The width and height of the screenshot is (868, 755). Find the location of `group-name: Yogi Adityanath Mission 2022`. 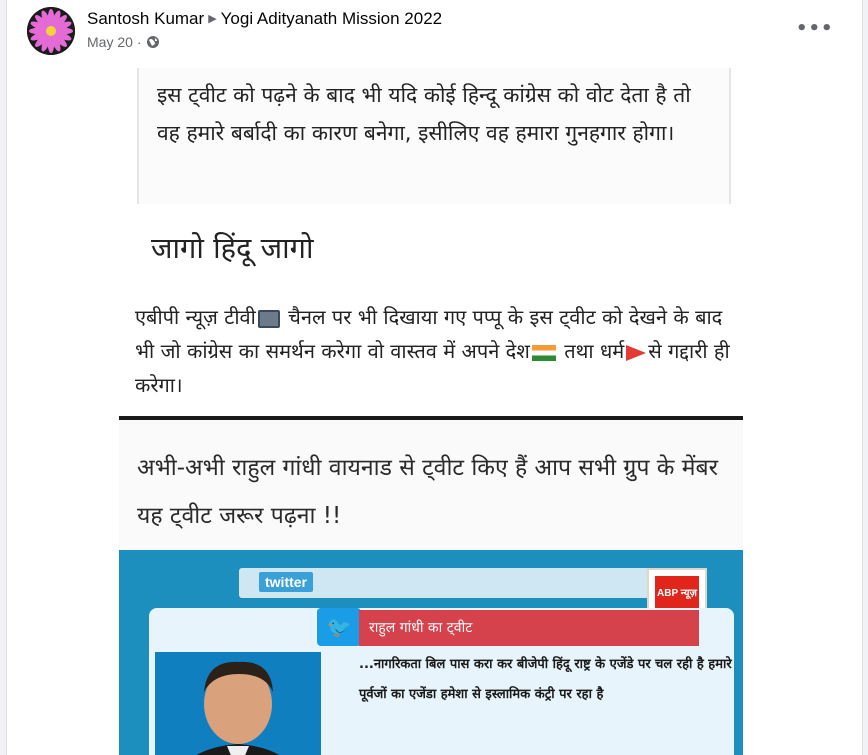

group-name: Yogi Adityanath Mission 2022 is located at coordinates (331, 18).